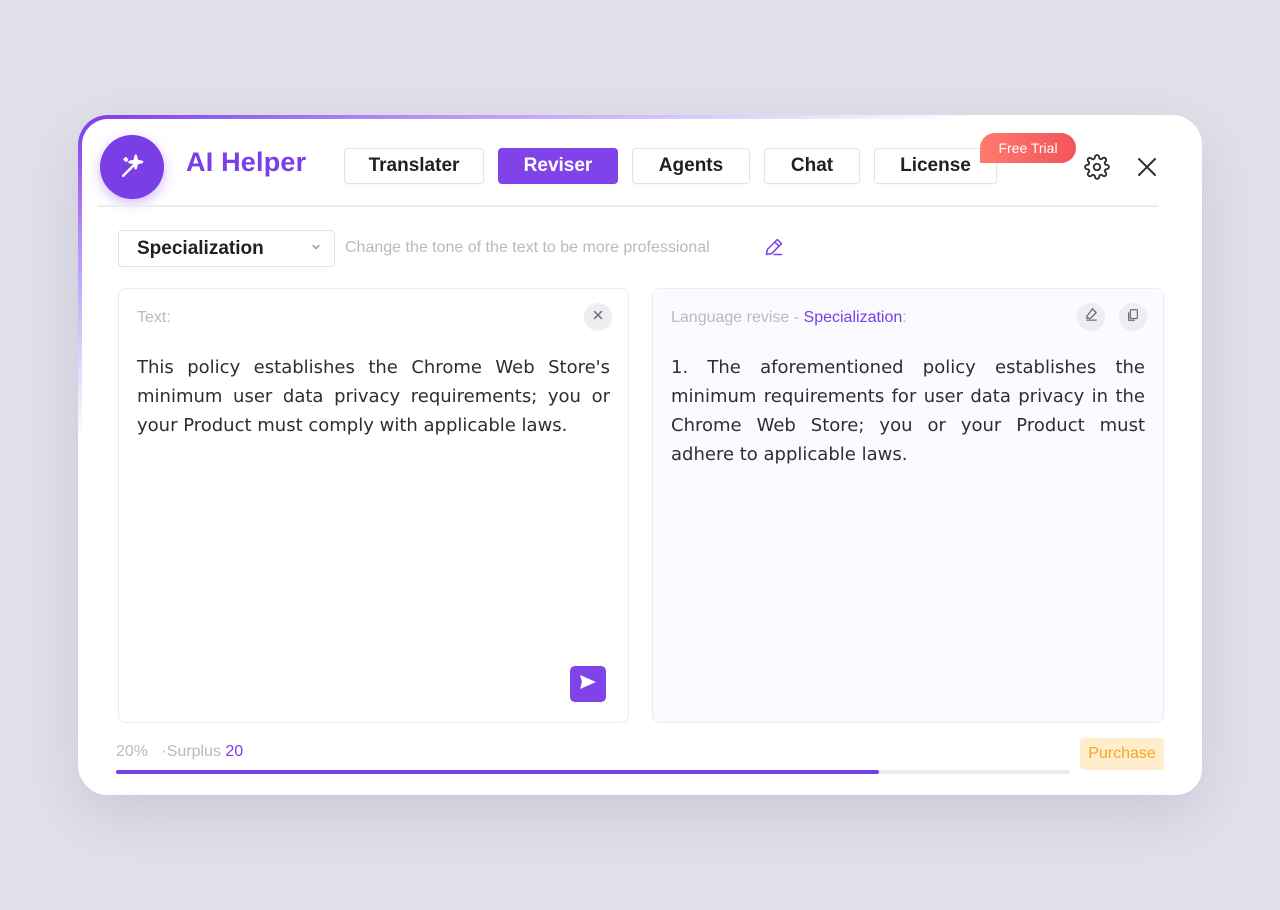  Describe the element at coordinates (1122, 754) in the screenshot. I see `purchase-button: Purchase` at that location.